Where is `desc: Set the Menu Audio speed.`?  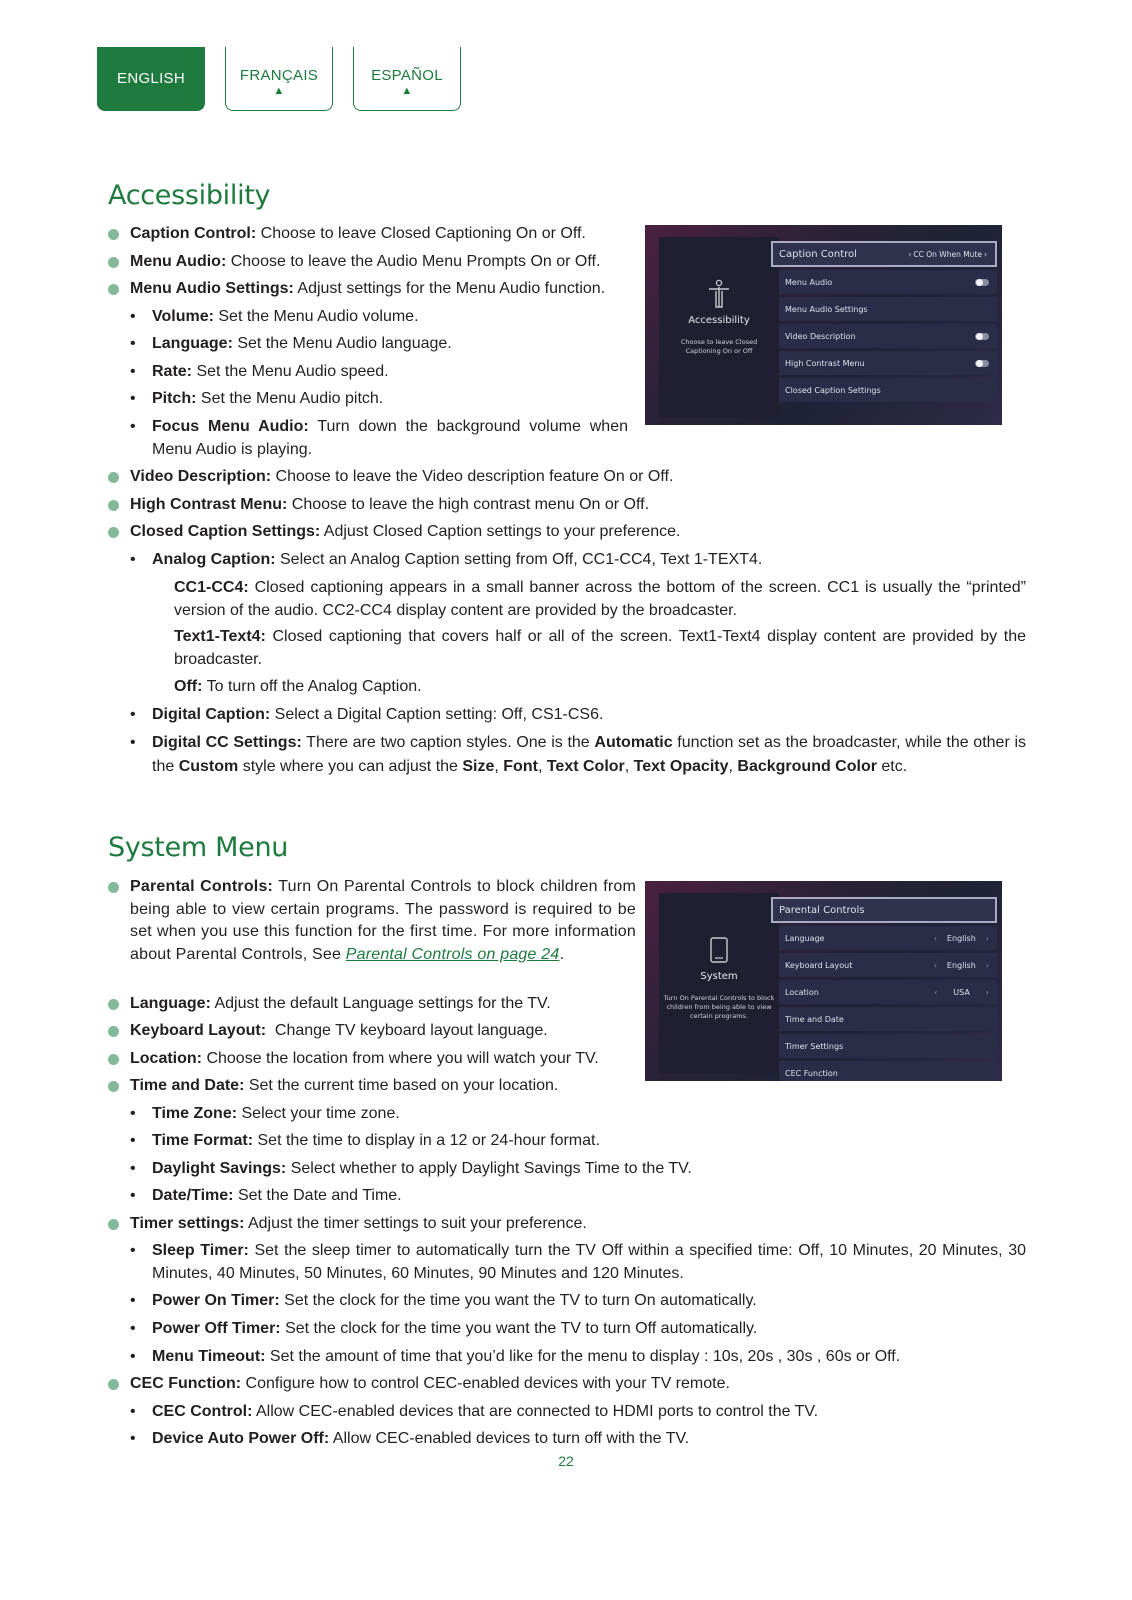
desc: Set the Menu Audio speed. is located at coordinates (290, 371).